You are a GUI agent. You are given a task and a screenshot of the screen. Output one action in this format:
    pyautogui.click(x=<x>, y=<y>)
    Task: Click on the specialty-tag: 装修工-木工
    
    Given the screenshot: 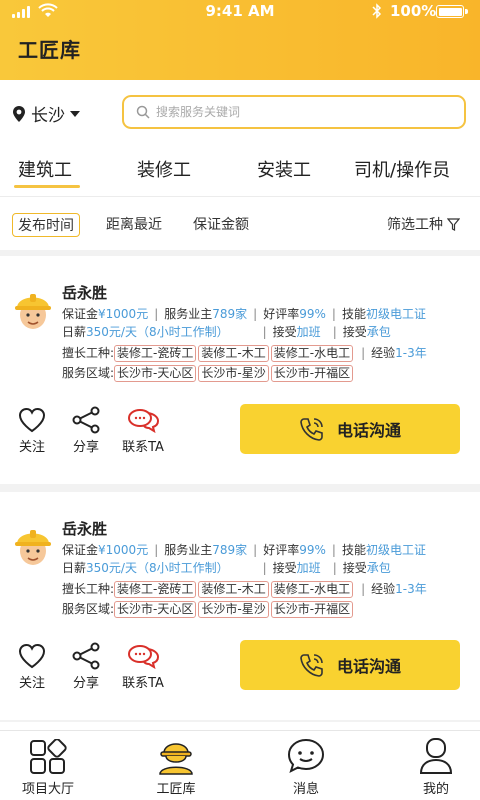 What is the action you would take?
    pyautogui.click(x=233, y=353)
    